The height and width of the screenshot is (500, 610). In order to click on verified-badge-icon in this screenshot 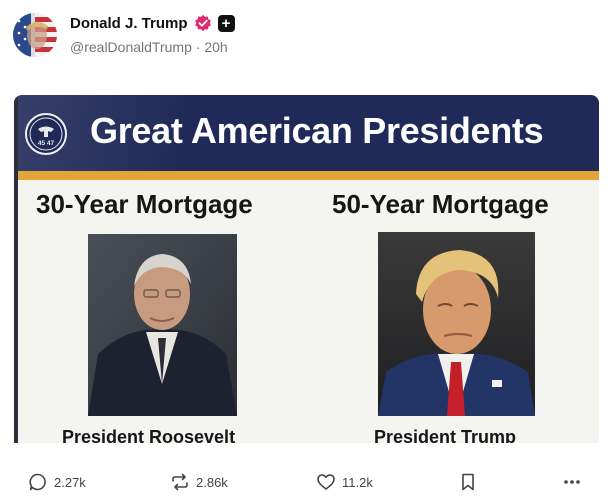, I will do `click(202, 23)`.